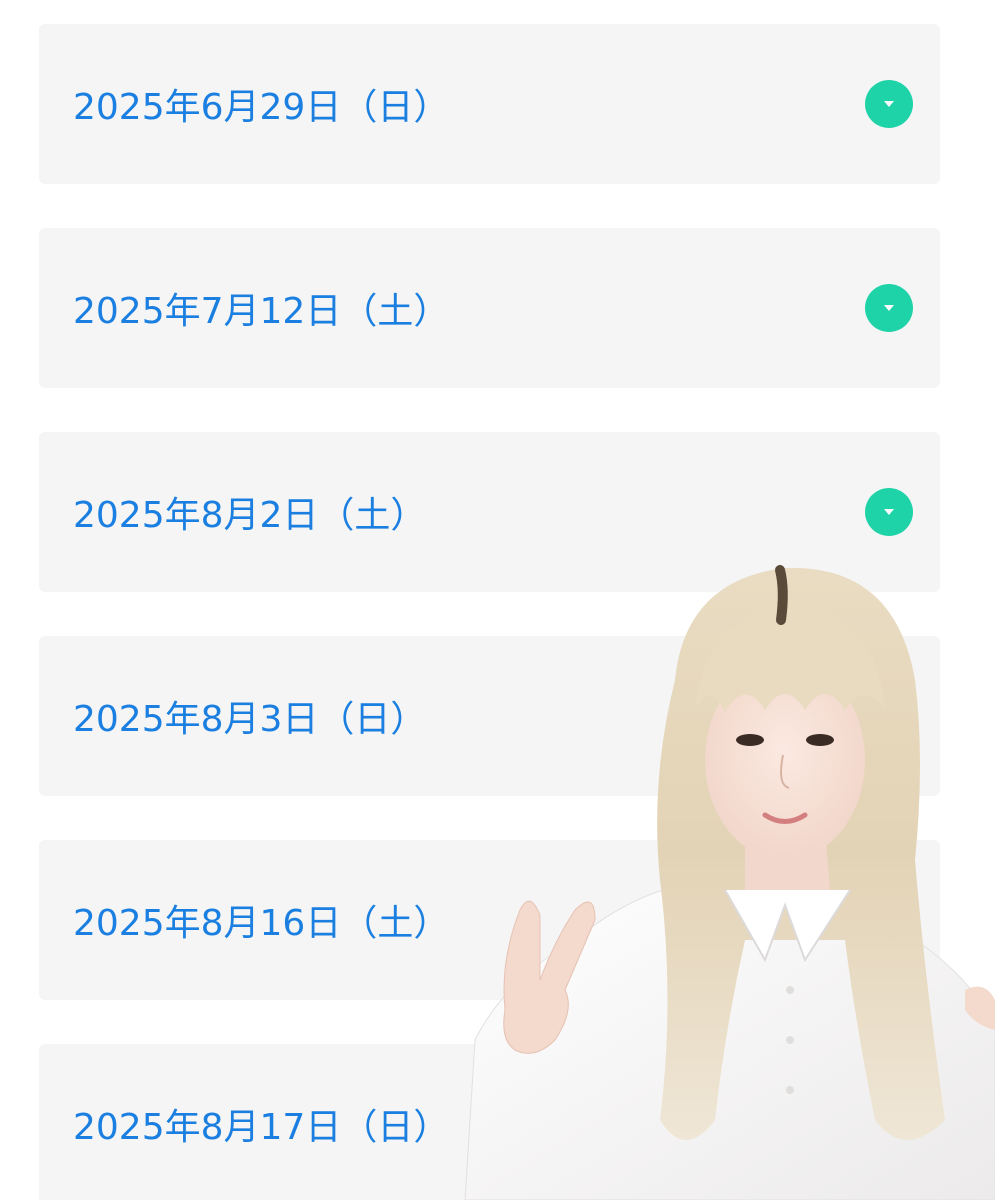  What do you see at coordinates (489, 308) in the screenshot?
I see `accordion-item-2025-07-12: 2025年7月12日（土）` at bounding box center [489, 308].